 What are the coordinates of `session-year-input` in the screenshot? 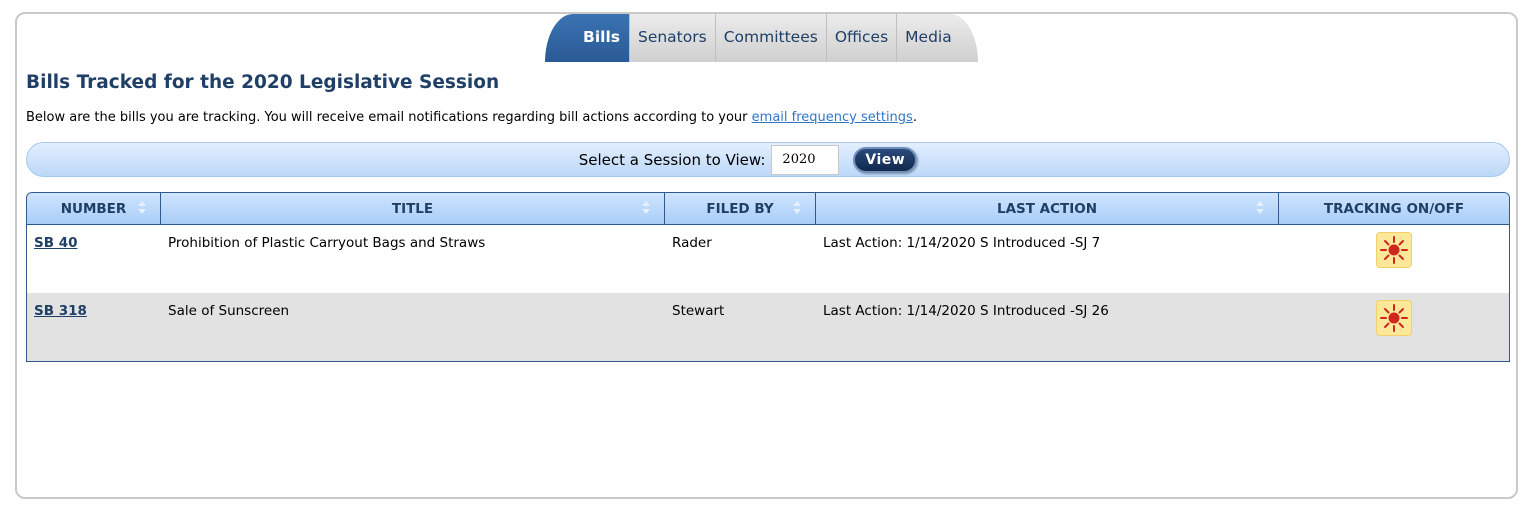 It's located at (805, 159).